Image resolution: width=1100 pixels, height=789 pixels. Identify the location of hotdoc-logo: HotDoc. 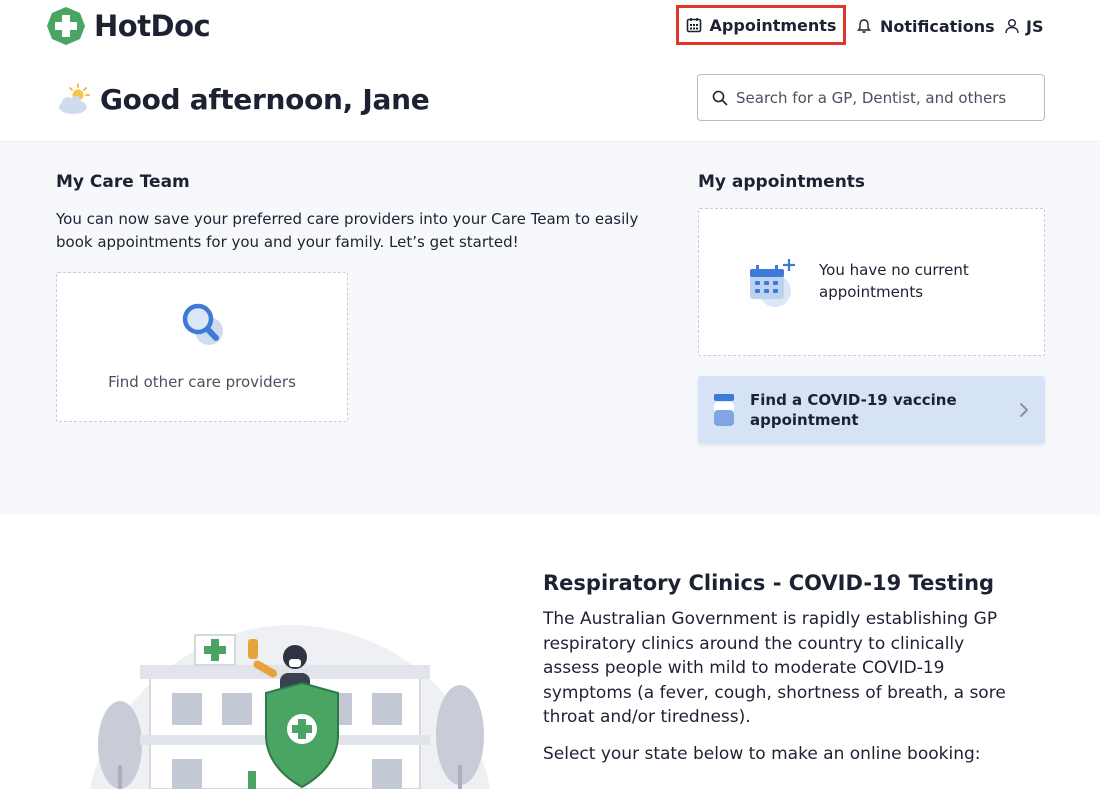
(128, 26).